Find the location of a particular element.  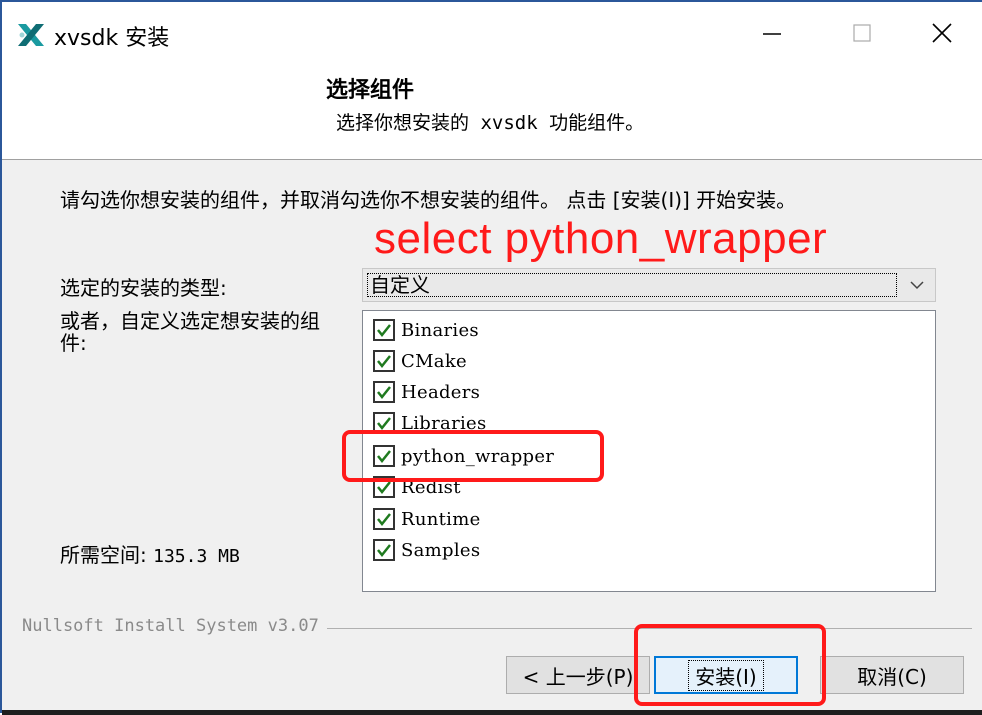

install-type-select: 自定义 is located at coordinates (649, 285).